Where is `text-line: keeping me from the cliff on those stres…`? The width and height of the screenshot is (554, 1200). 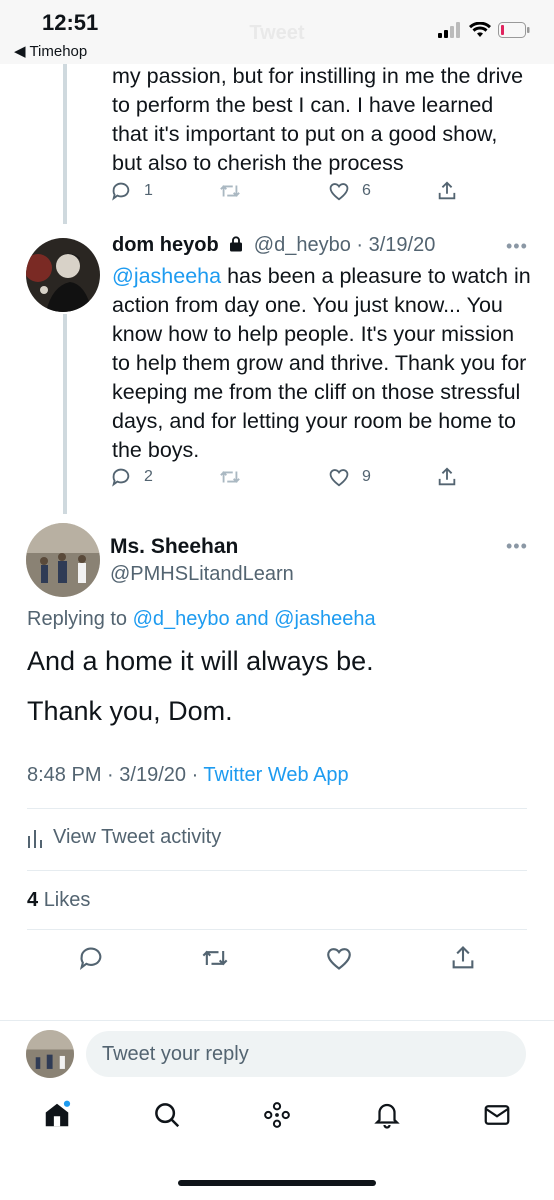
text-line: keeping me from the cliff on those stres… is located at coordinates (316, 392).